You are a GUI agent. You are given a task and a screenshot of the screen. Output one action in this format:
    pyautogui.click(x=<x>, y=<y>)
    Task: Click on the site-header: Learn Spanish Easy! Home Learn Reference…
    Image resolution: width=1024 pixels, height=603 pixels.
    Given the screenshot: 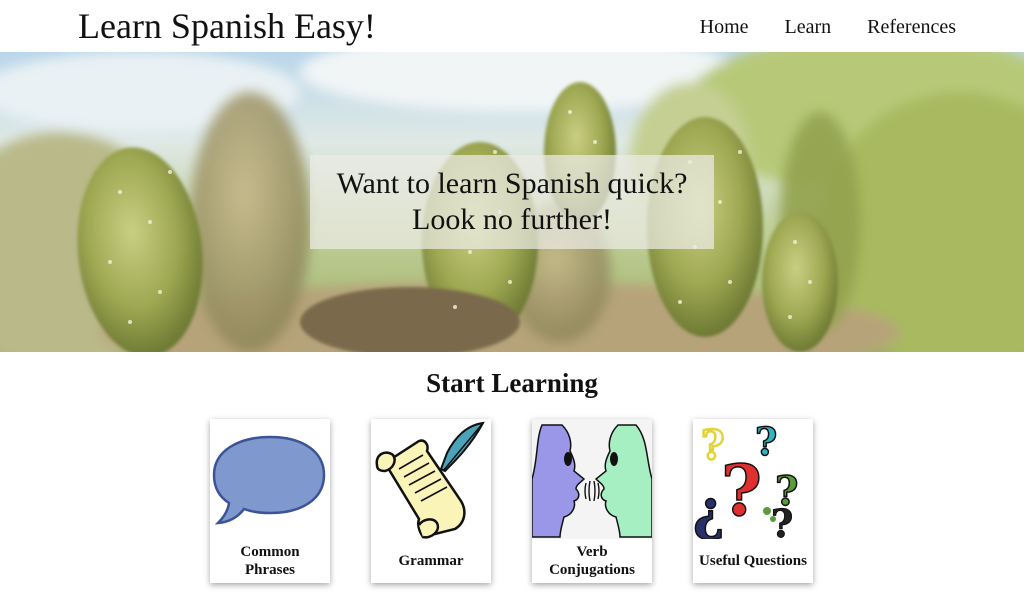 What is the action you would take?
    pyautogui.click(x=512, y=26)
    